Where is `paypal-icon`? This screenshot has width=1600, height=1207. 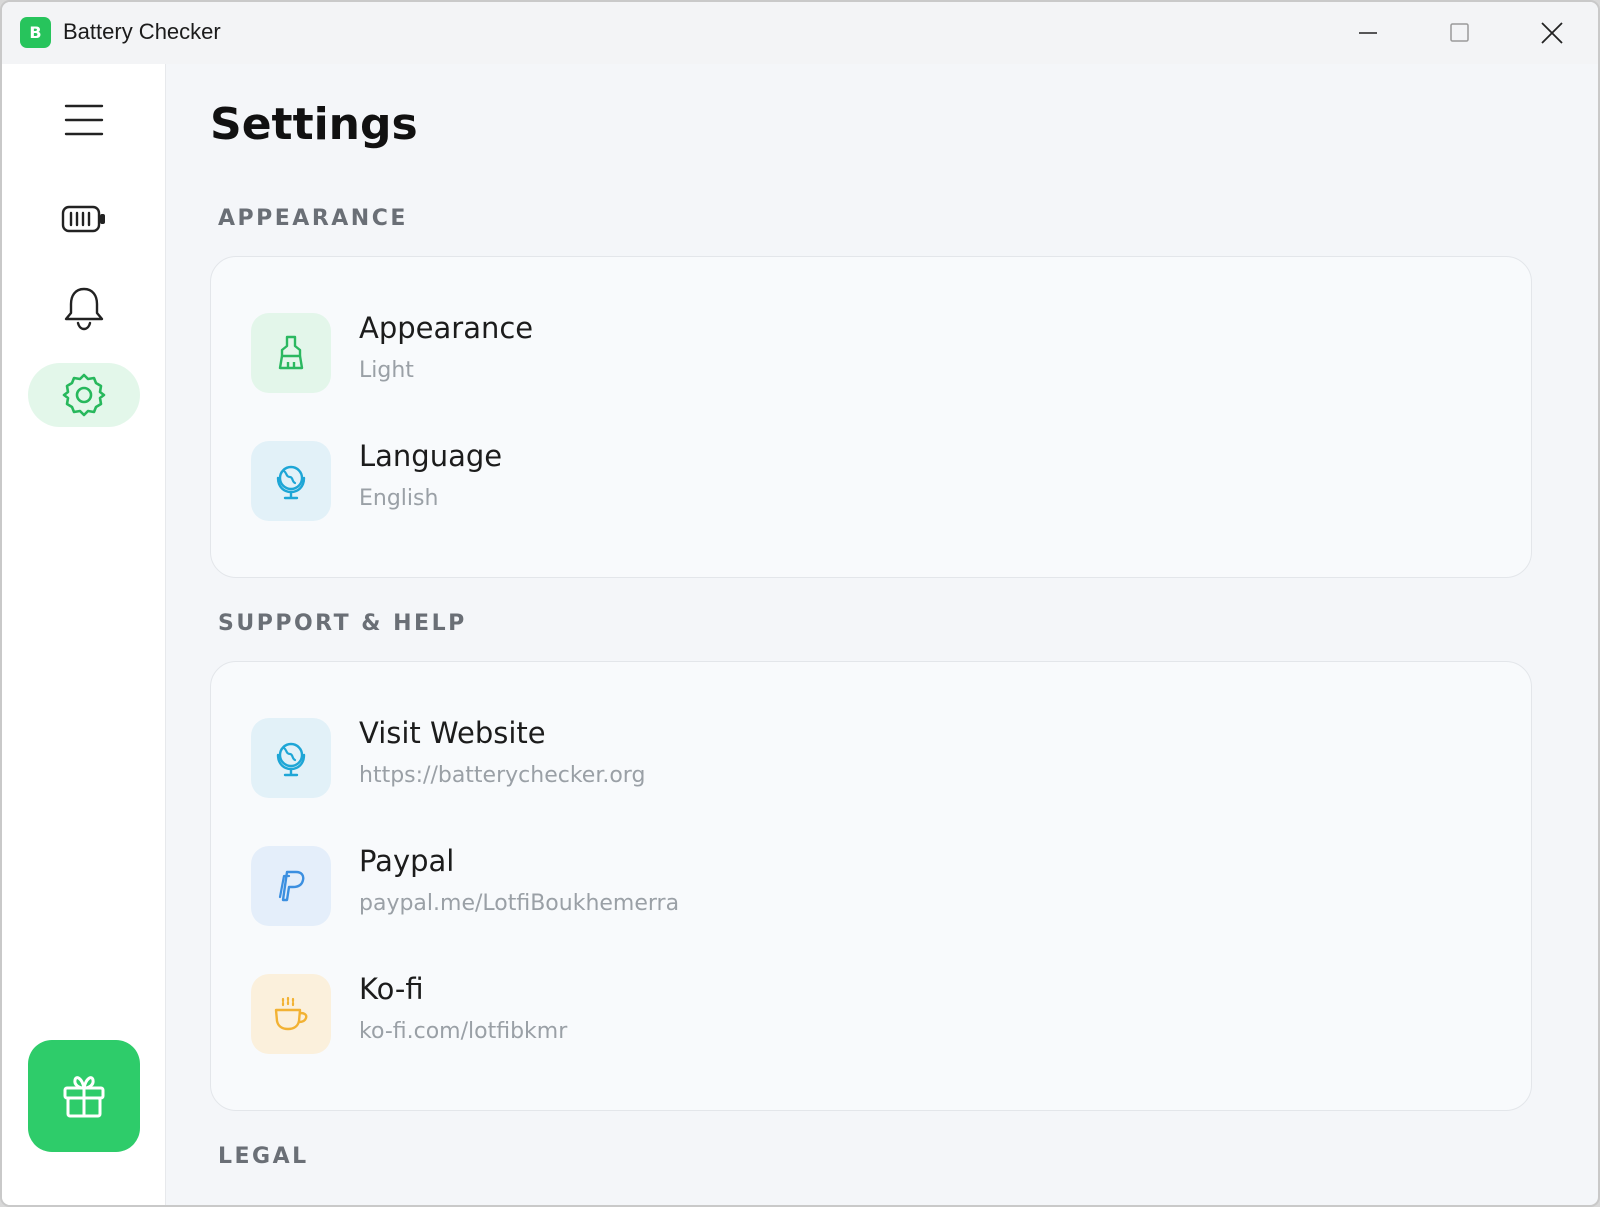
paypal-icon is located at coordinates (291, 886).